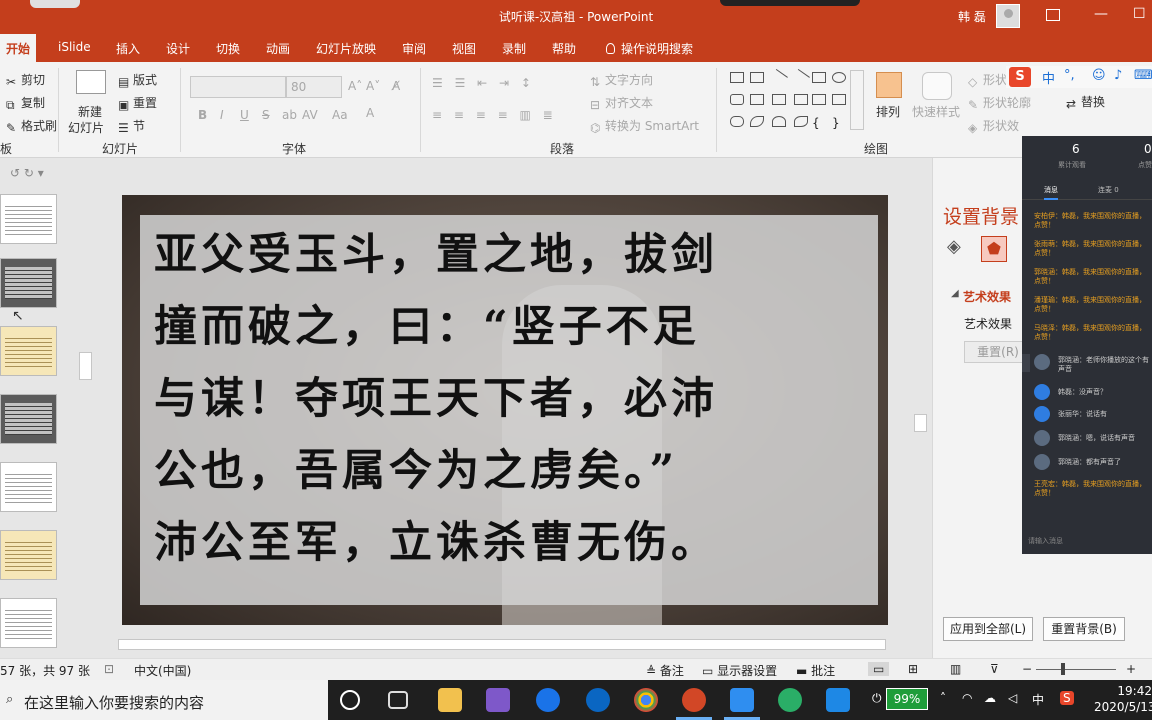 This screenshot has width=1152, height=720. What do you see at coordinates (920, 423) in the screenshot?
I see `slide-scroll-thumb` at bounding box center [920, 423].